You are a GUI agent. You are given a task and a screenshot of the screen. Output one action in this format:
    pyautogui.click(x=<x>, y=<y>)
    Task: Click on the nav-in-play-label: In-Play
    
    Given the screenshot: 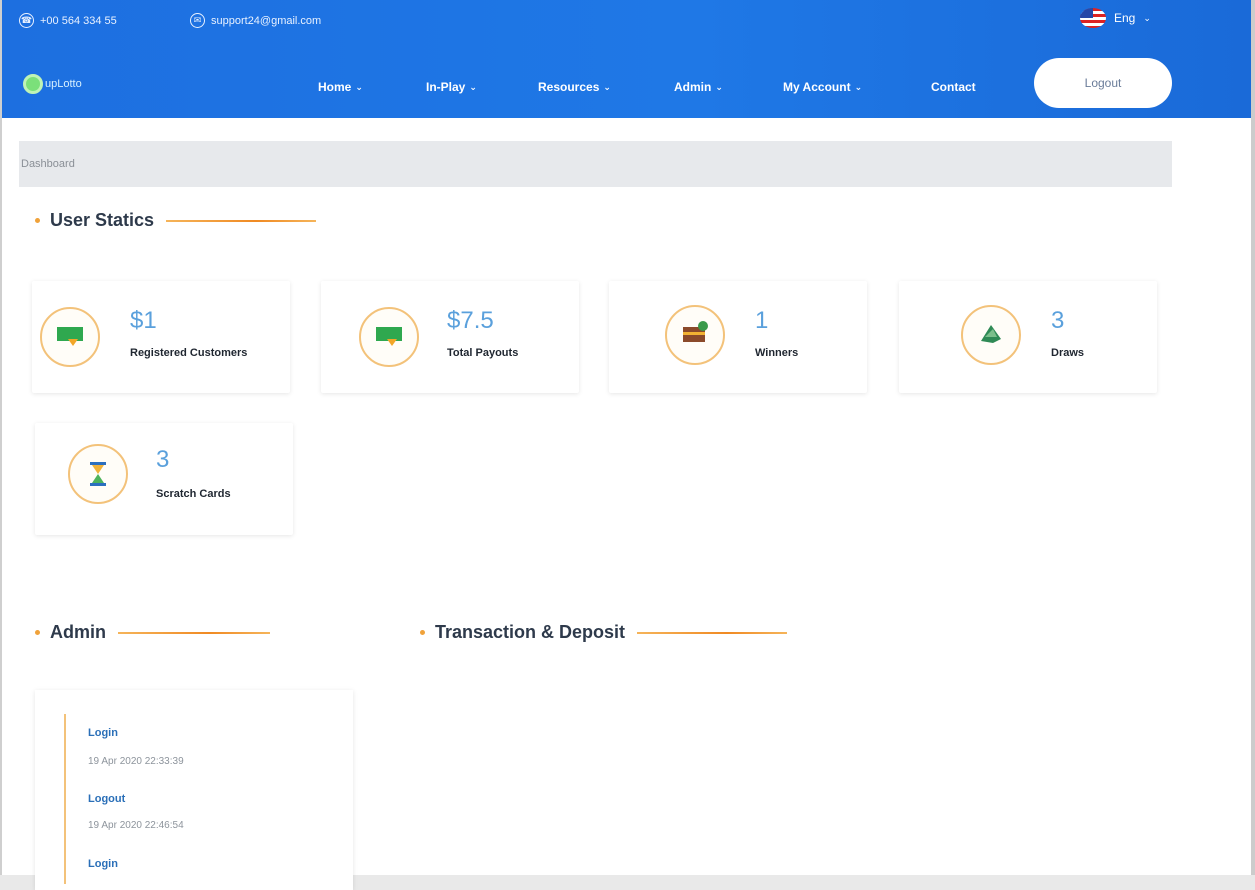 What is the action you would take?
    pyautogui.click(x=446, y=87)
    